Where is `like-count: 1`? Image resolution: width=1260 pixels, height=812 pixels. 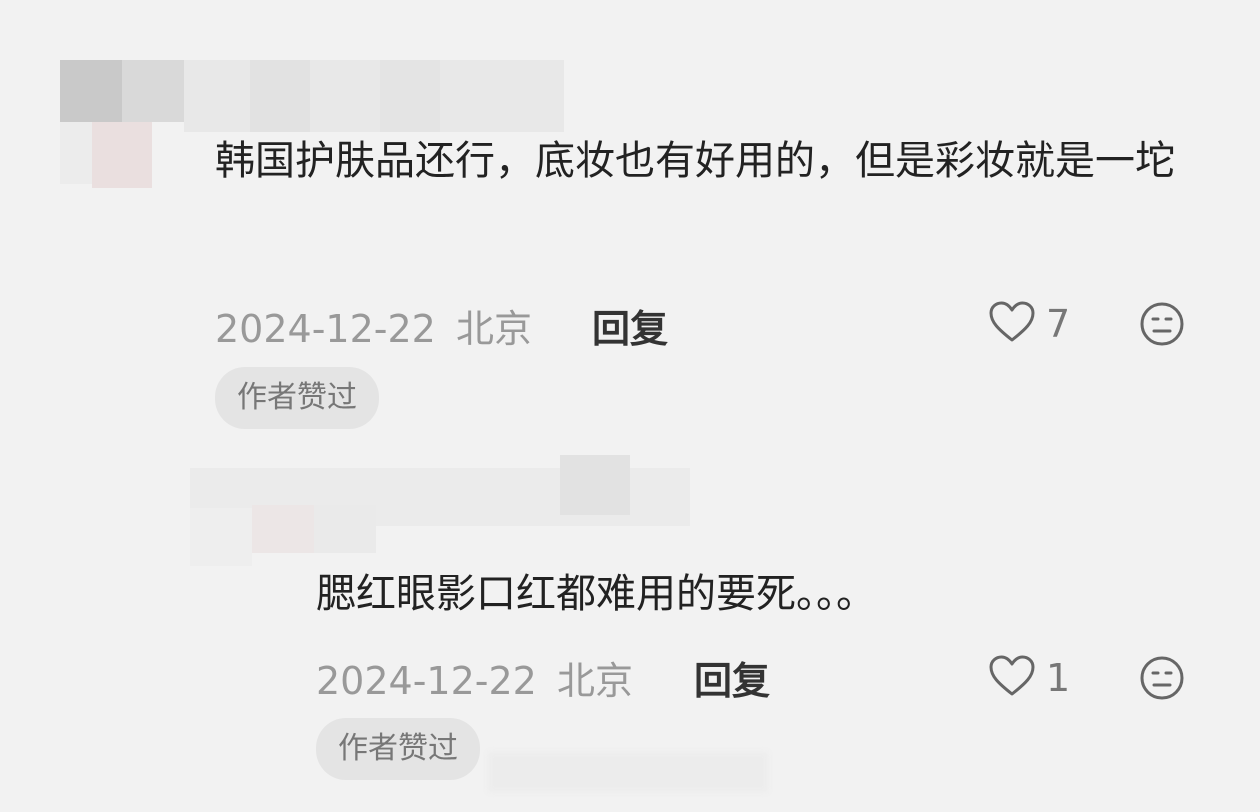 like-count: 1 is located at coordinates (1058, 678).